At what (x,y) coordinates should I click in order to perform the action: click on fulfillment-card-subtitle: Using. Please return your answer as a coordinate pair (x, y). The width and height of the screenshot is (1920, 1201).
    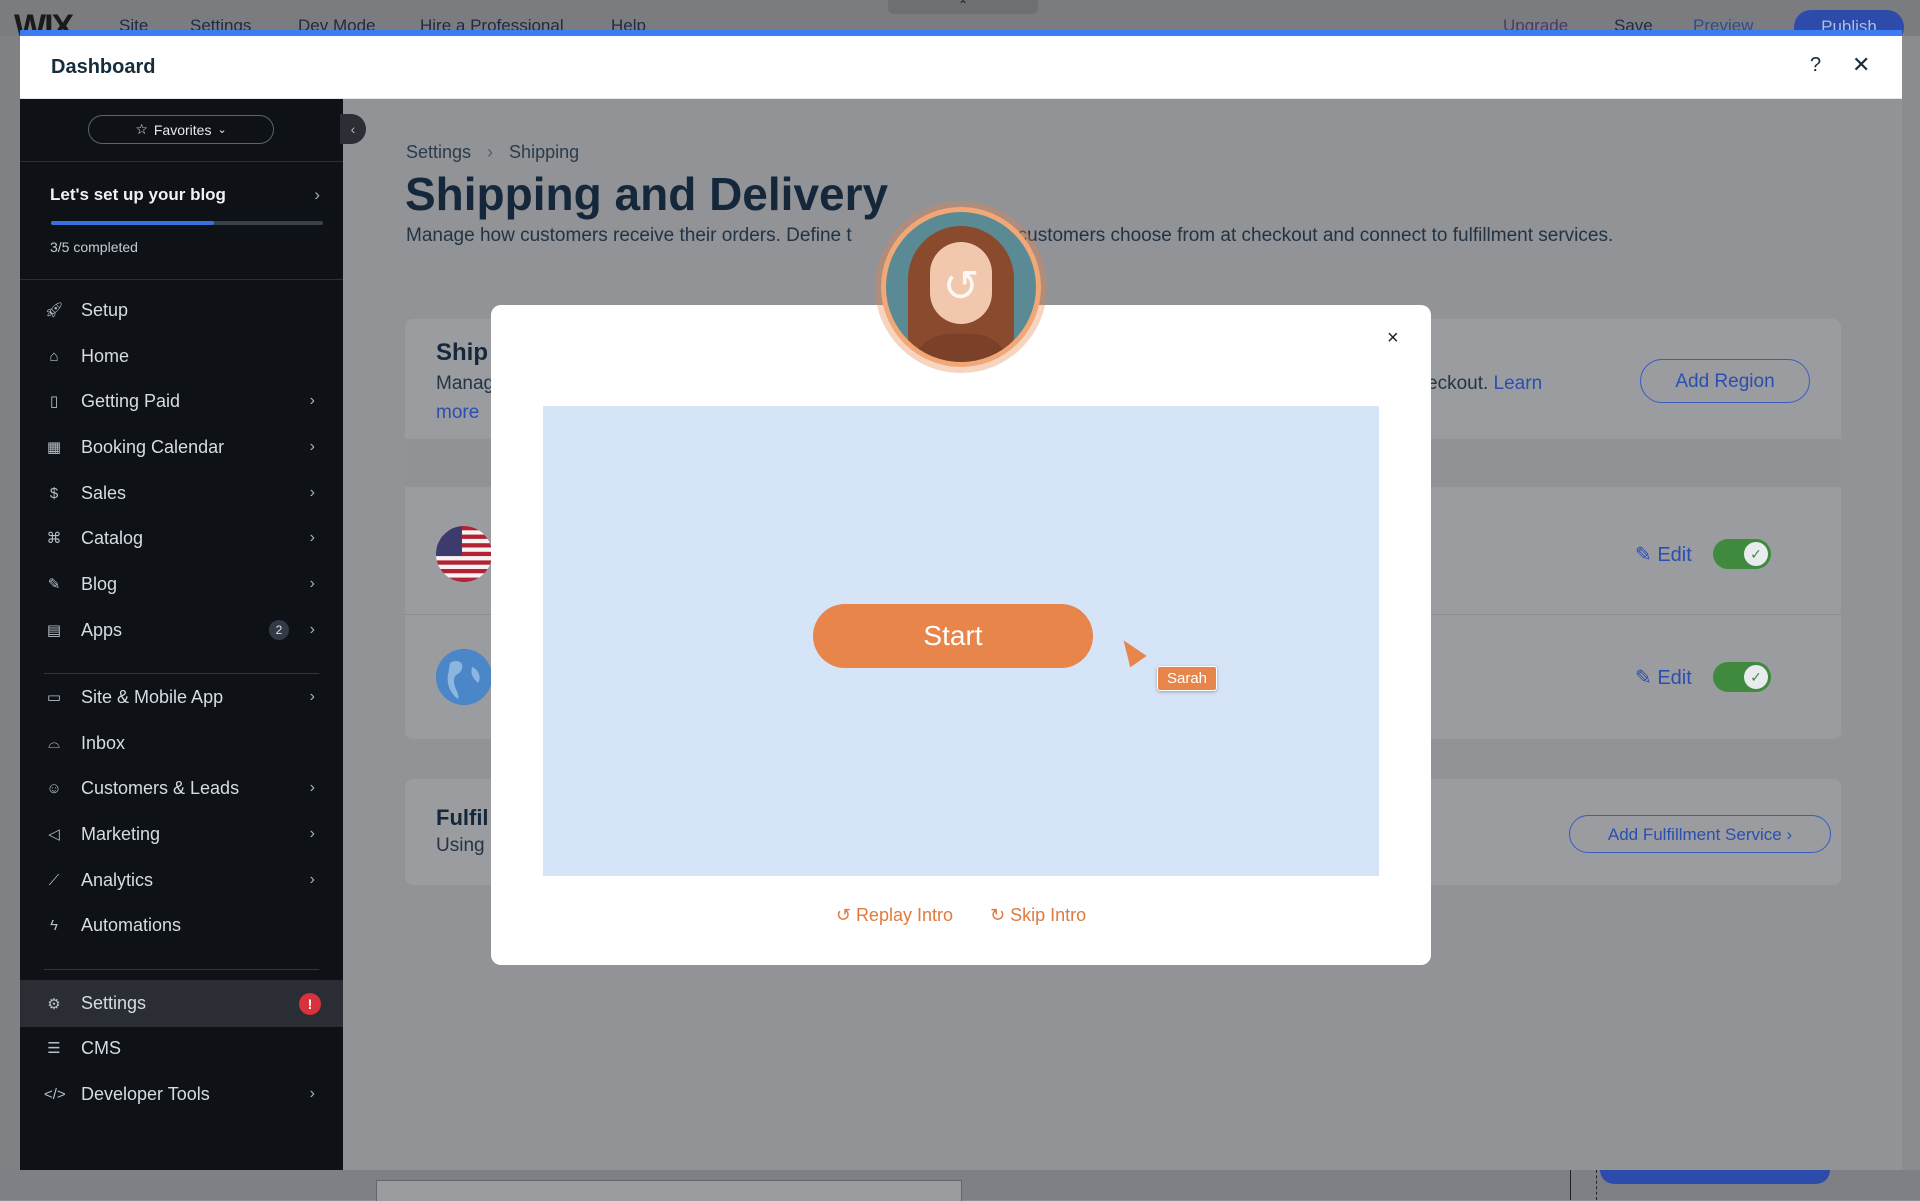
    Looking at the image, I should click on (460, 845).